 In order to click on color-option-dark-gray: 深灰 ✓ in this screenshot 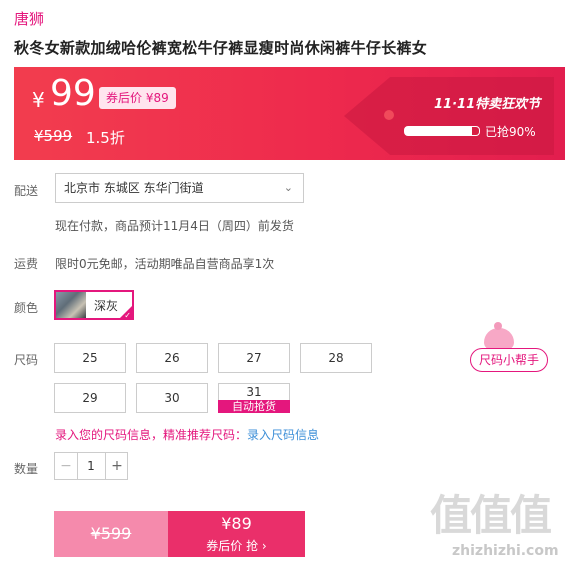, I will do `click(94, 305)`.